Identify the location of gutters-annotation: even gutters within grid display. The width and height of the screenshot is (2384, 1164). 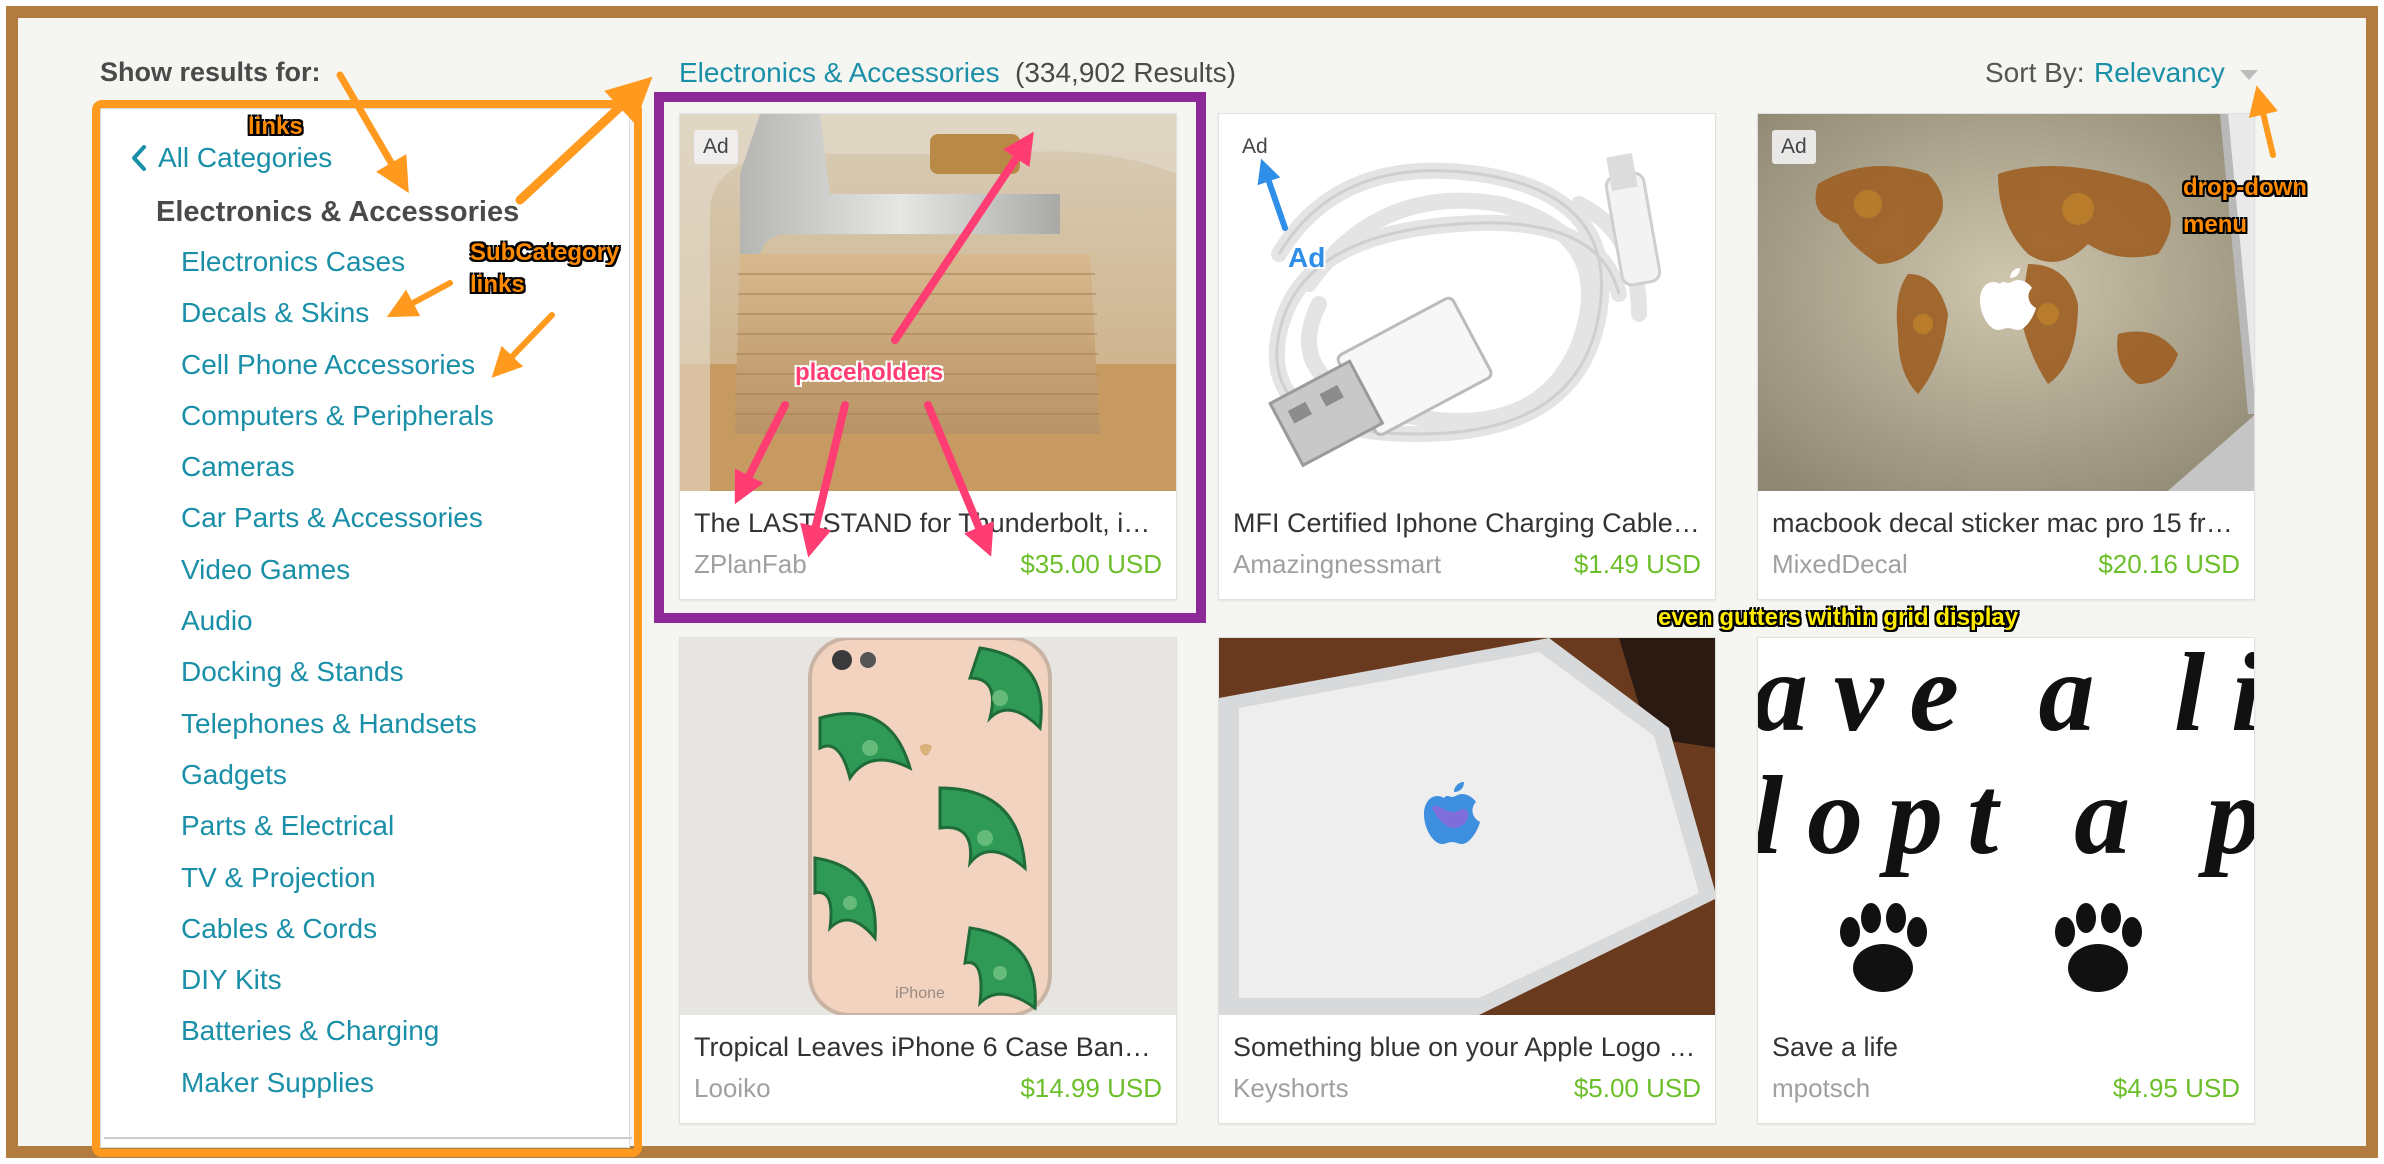
(1838, 617).